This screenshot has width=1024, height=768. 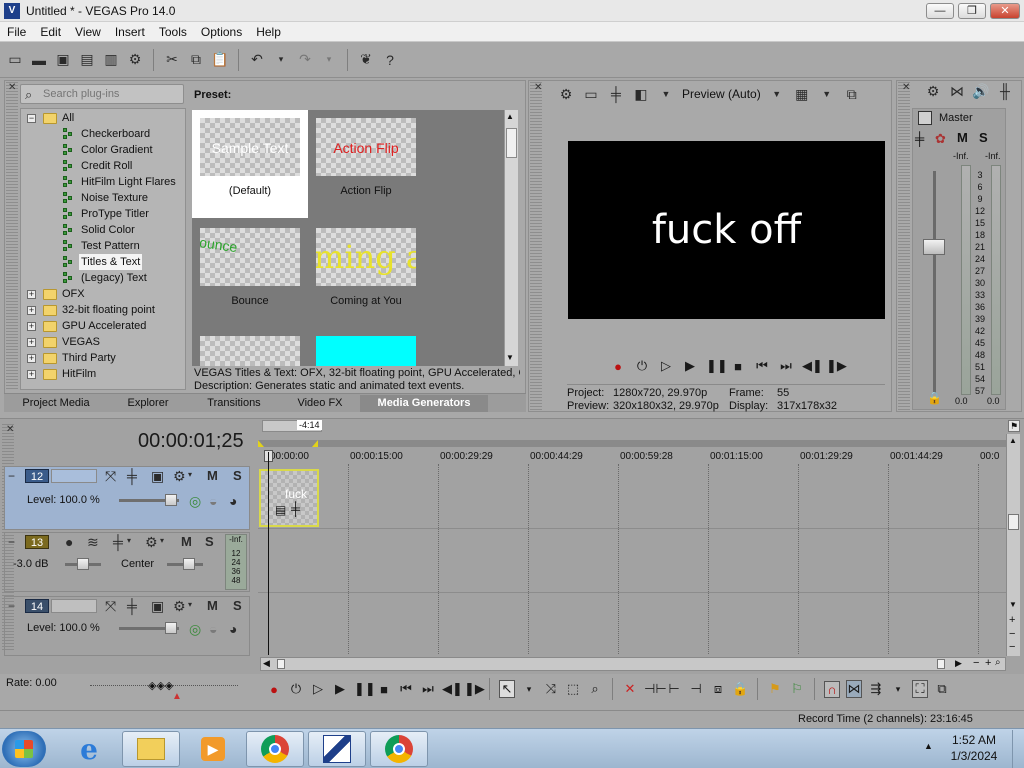 I want to click on save-as-icon: ▤, so click(x=87, y=60).